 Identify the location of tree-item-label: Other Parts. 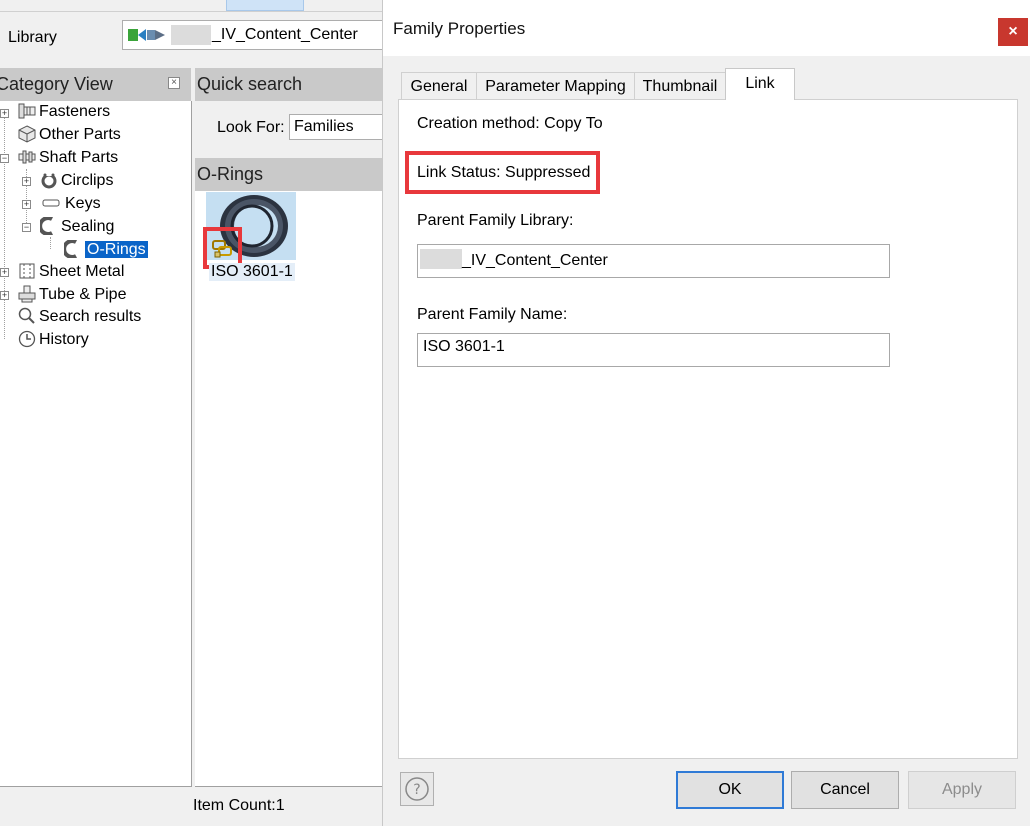
(80, 134).